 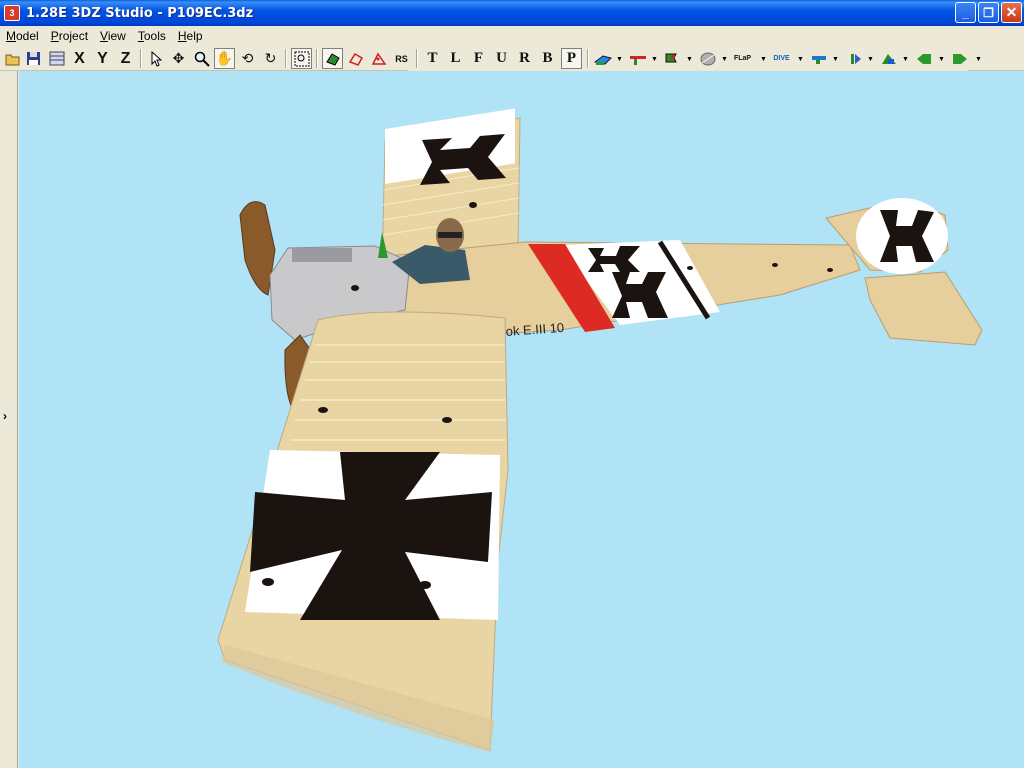 What do you see at coordinates (707, 58) in the screenshot?
I see `prop-disc-tool-icon` at bounding box center [707, 58].